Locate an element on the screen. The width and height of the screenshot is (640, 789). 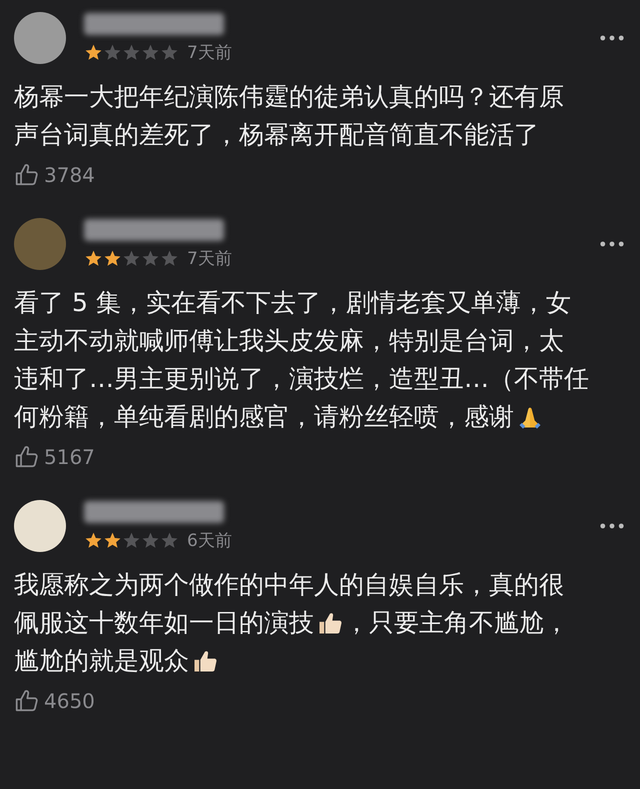
like-count: 5167 is located at coordinates (69, 457).